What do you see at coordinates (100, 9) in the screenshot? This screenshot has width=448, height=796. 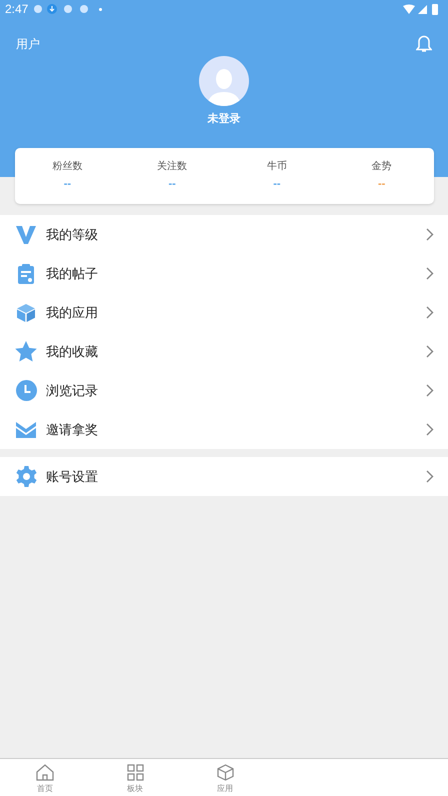 I see `more-notifications-icon` at bounding box center [100, 9].